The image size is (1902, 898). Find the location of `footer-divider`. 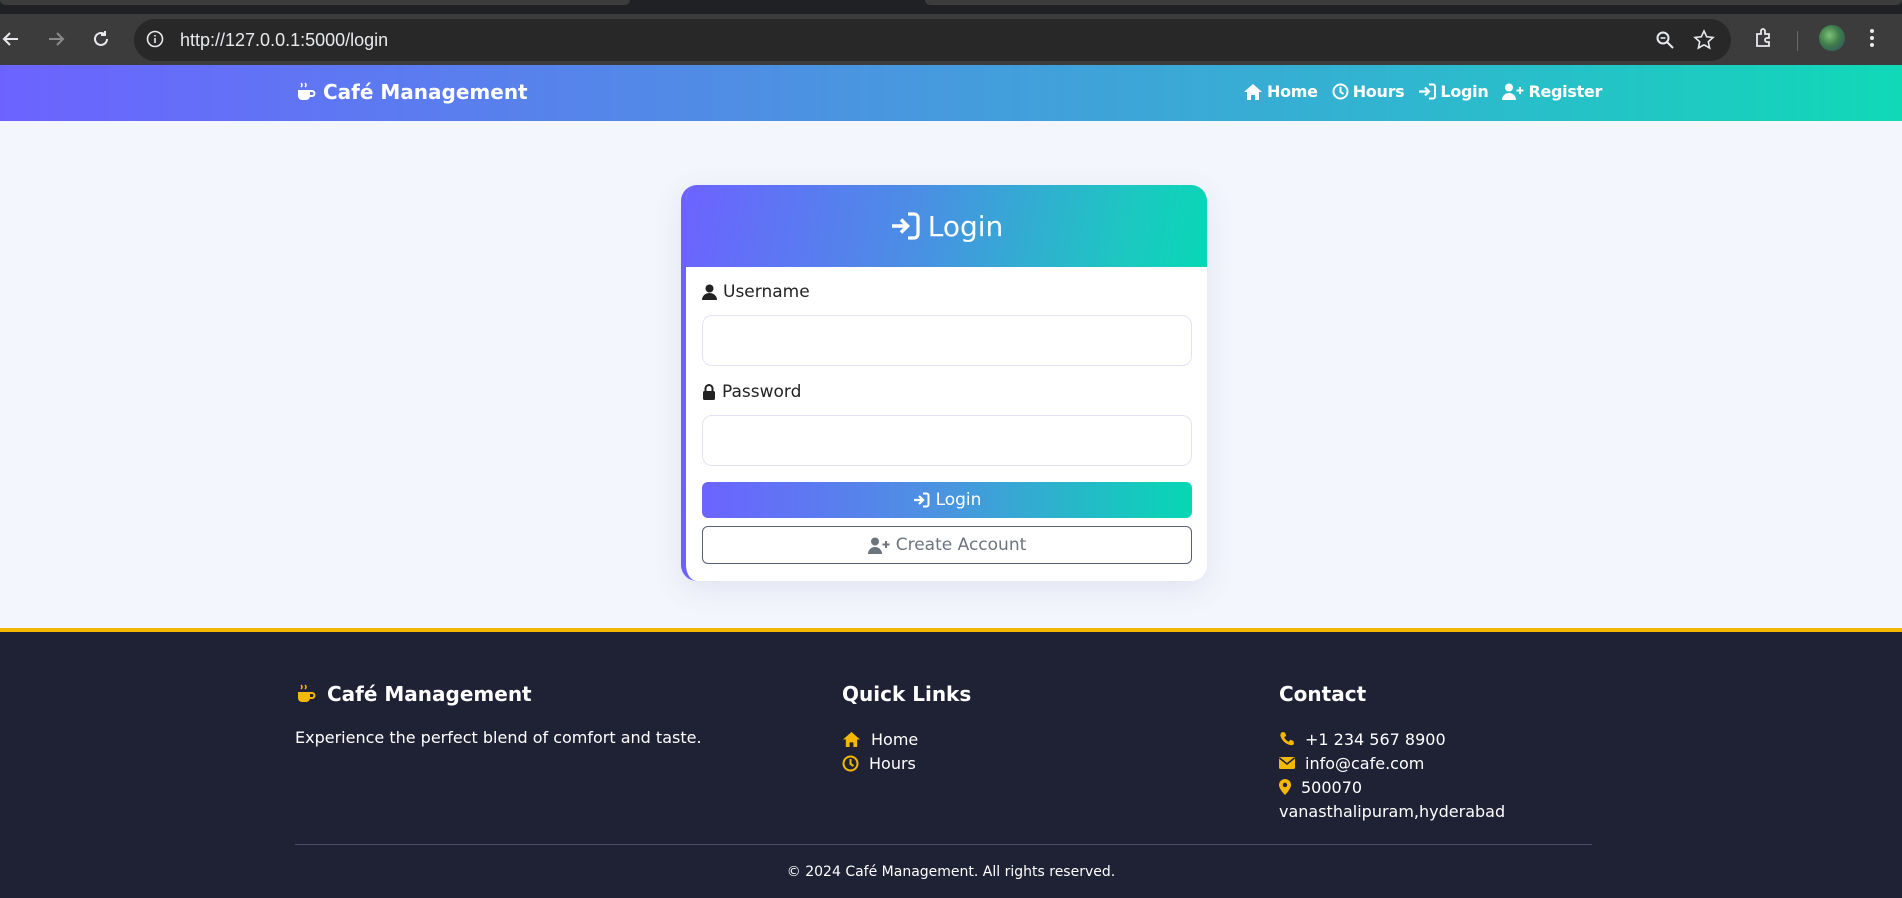

footer-divider is located at coordinates (943, 844).